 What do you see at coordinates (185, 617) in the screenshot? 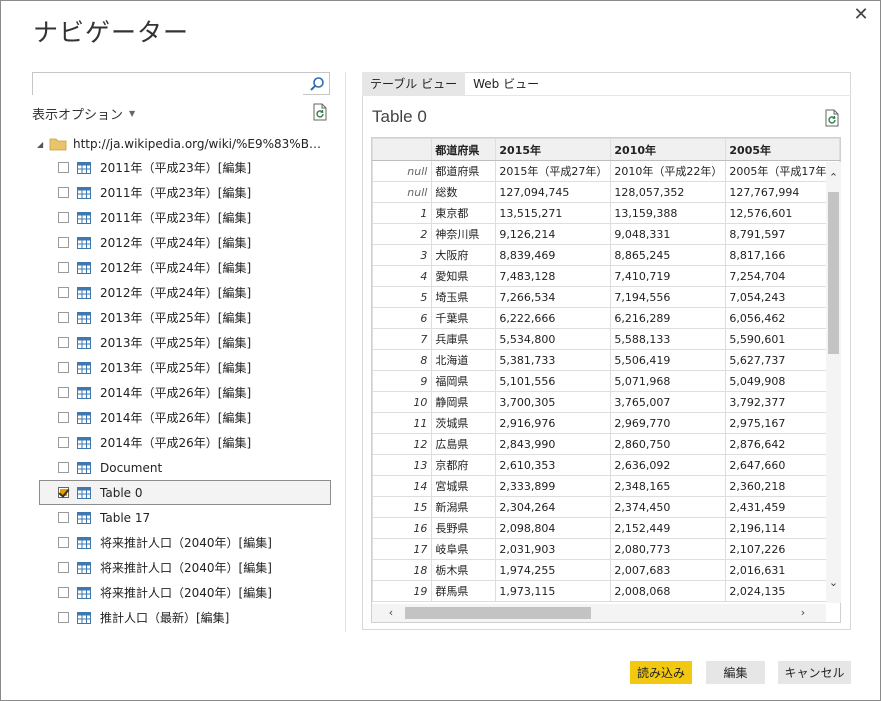
I see `navigator-item: 推計人口（最新）[編集]` at bounding box center [185, 617].